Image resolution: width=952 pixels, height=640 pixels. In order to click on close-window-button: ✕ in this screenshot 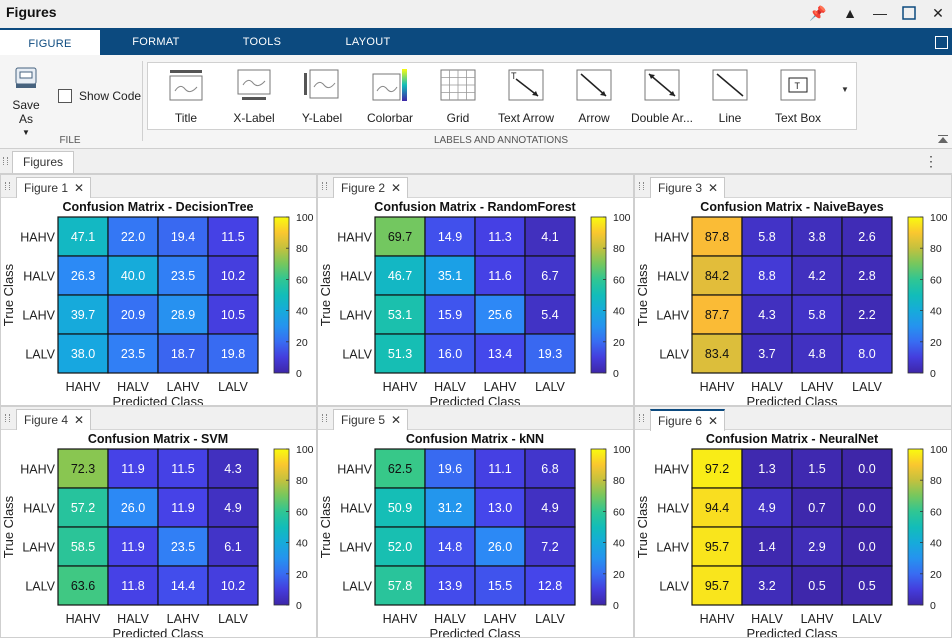, I will do `click(938, 13)`.